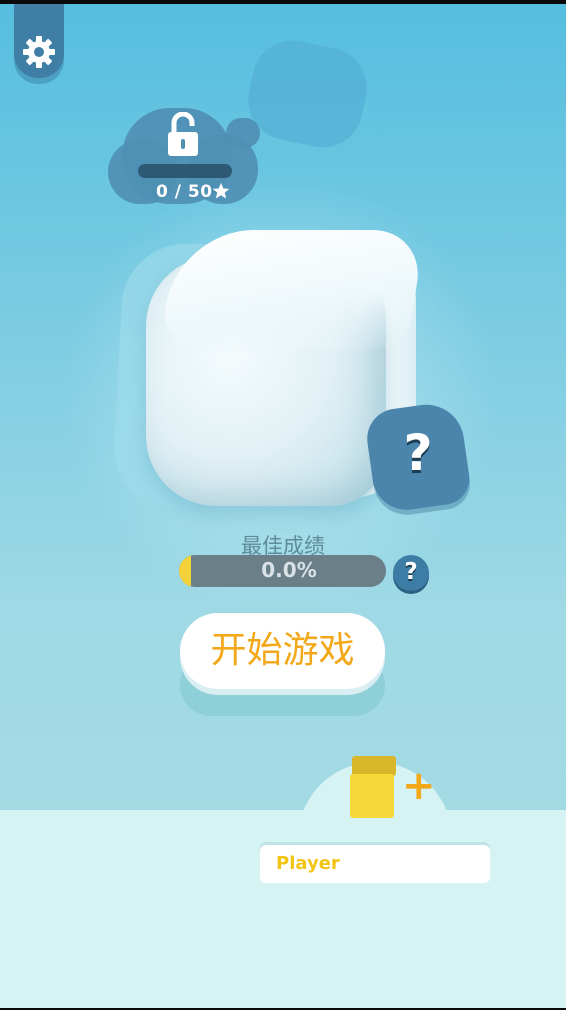 The image size is (566, 1010). Describe the element at coordinates (184, 157) in the screenshot. I see `unlock-progress-panel: 0 / 50` at that location.